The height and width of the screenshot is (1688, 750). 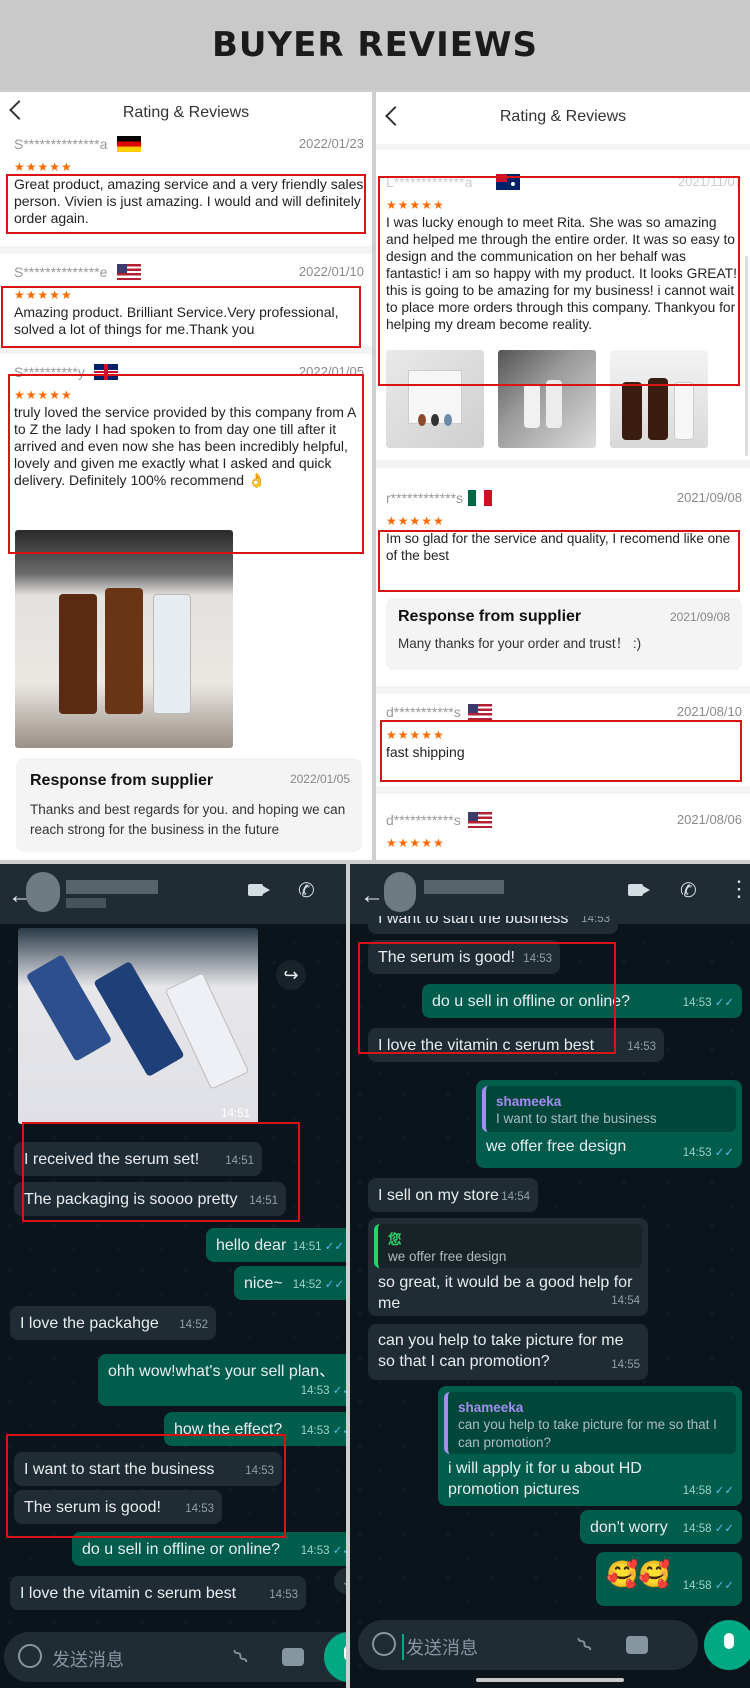 What do you see at coordinates (290, 1283) in the screenshot?
I see `message-bubble: nice~ 14:52 ✓✓` at bounding box center [290, 1283].